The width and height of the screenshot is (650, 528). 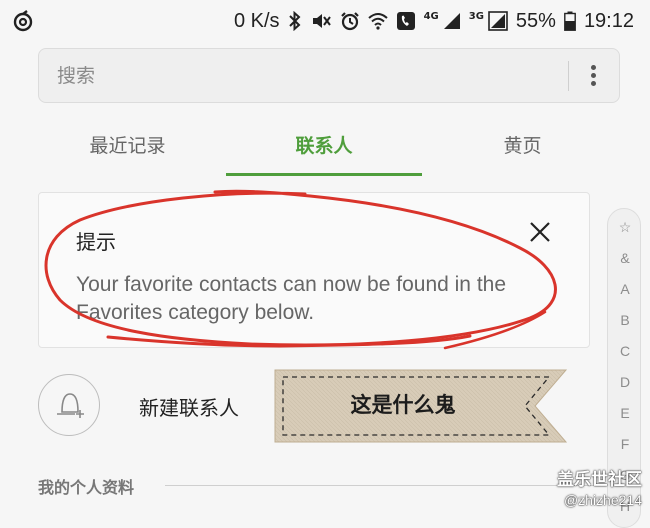 I want to click on search-divider, so click(x=568, y=76).